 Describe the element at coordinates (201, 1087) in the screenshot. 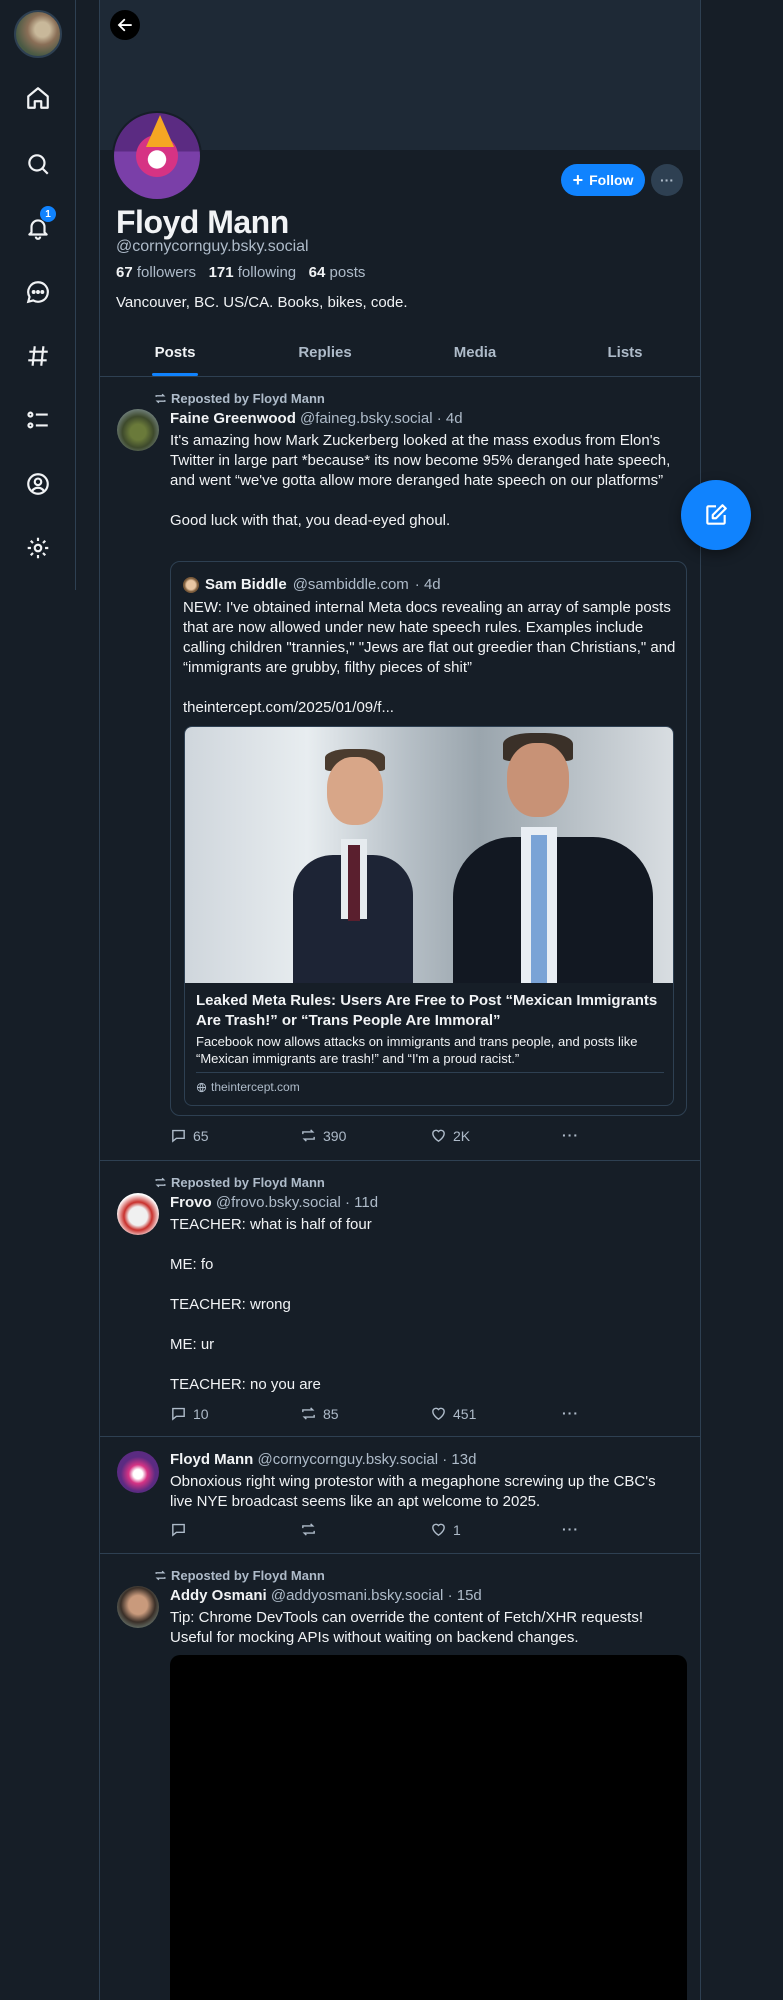

I see `globe-icon` at that location.